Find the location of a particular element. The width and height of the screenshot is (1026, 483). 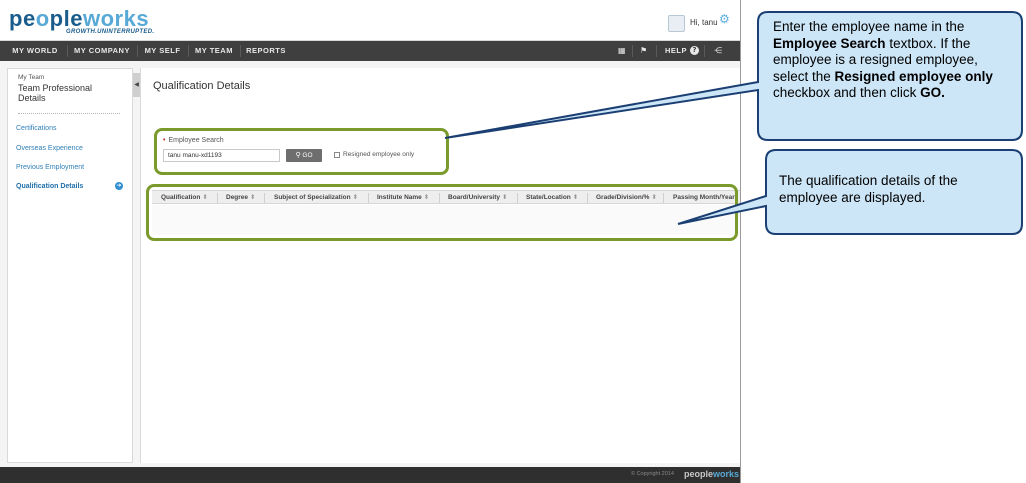

callout-search-bold3: GO. is located at coordinates (932, 92).